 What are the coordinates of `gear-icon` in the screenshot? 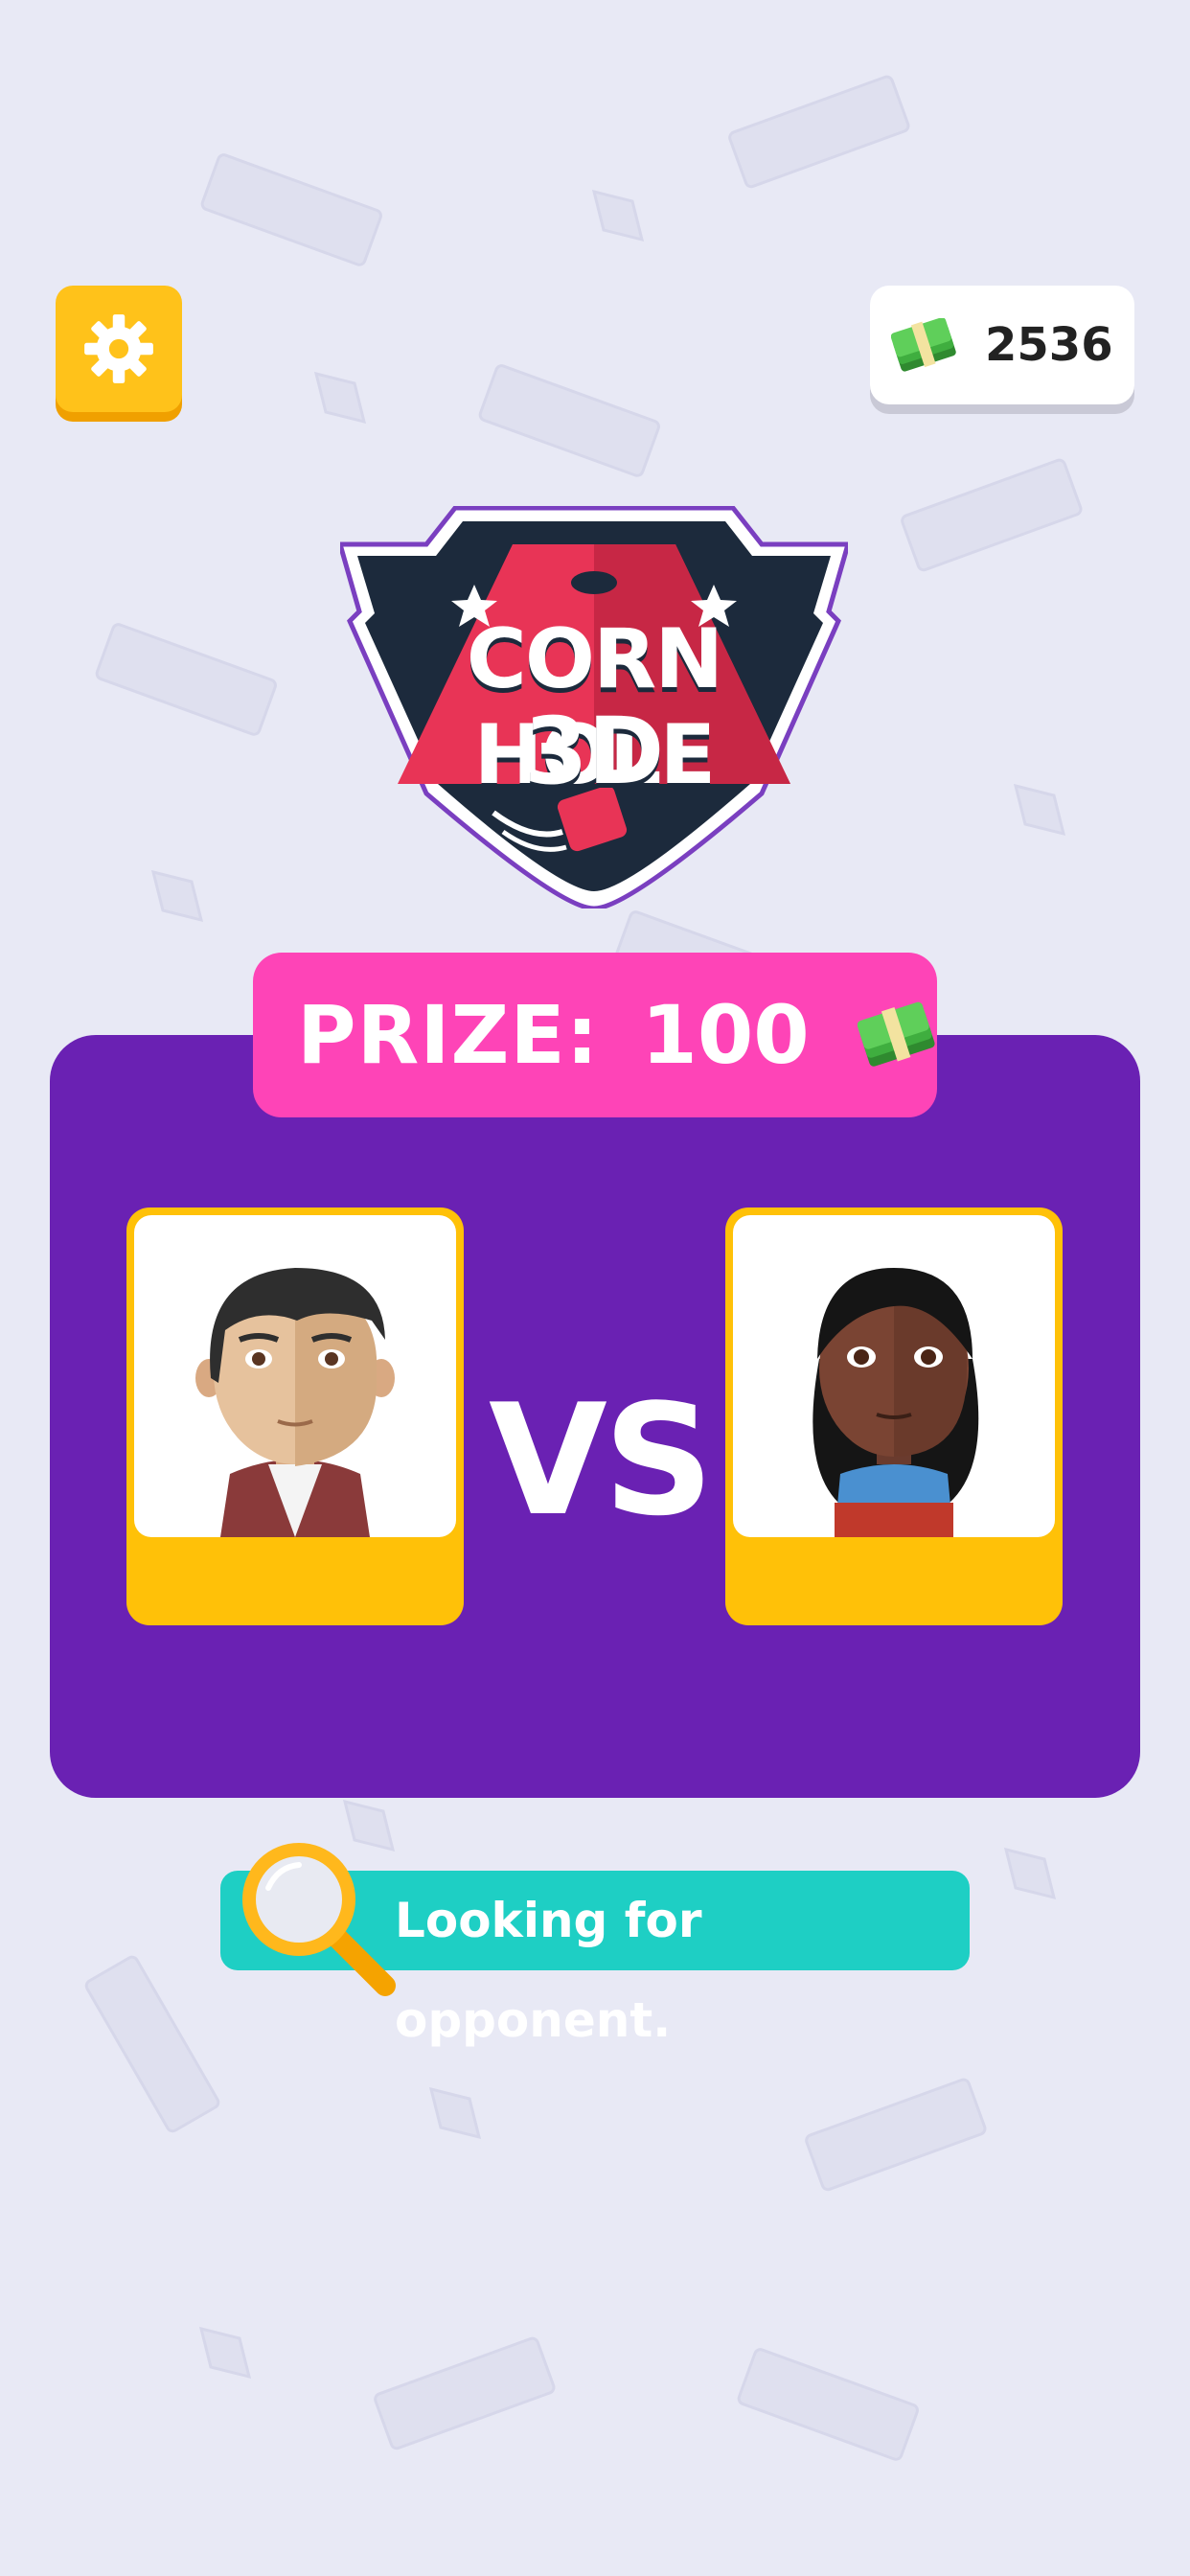 It's located at (119, 348).